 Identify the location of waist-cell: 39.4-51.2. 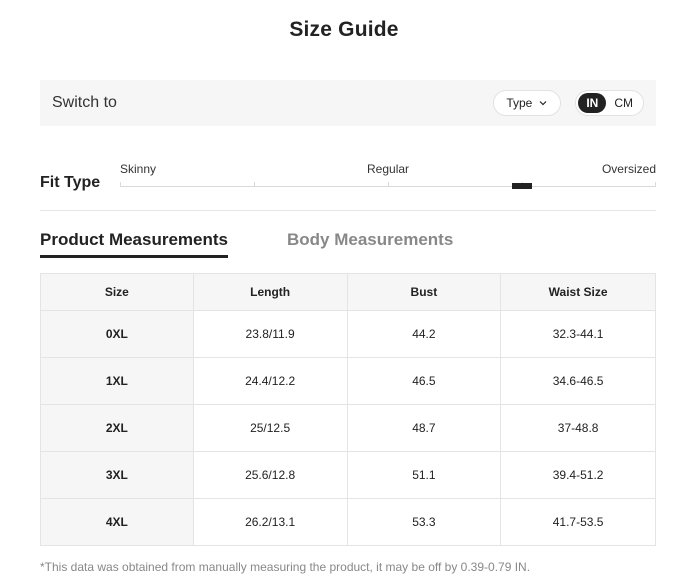
(578, 475).